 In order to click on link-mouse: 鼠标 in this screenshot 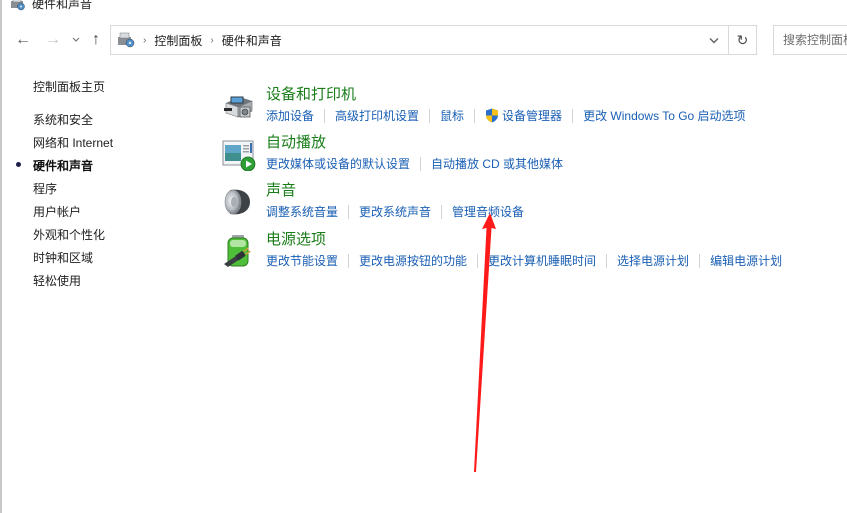, I will do `click(452, 115)`.